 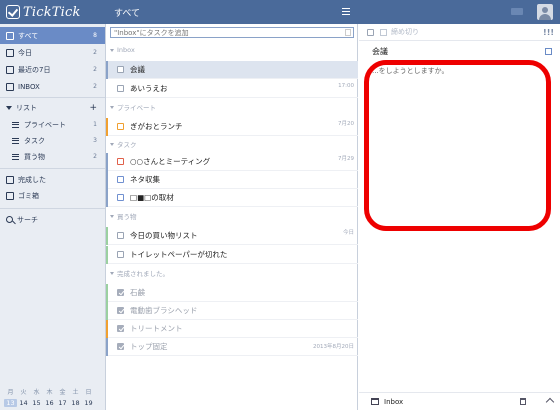 I want to click on sidebar-item-week: 最近の7日 2, so click(x=52, y=69).